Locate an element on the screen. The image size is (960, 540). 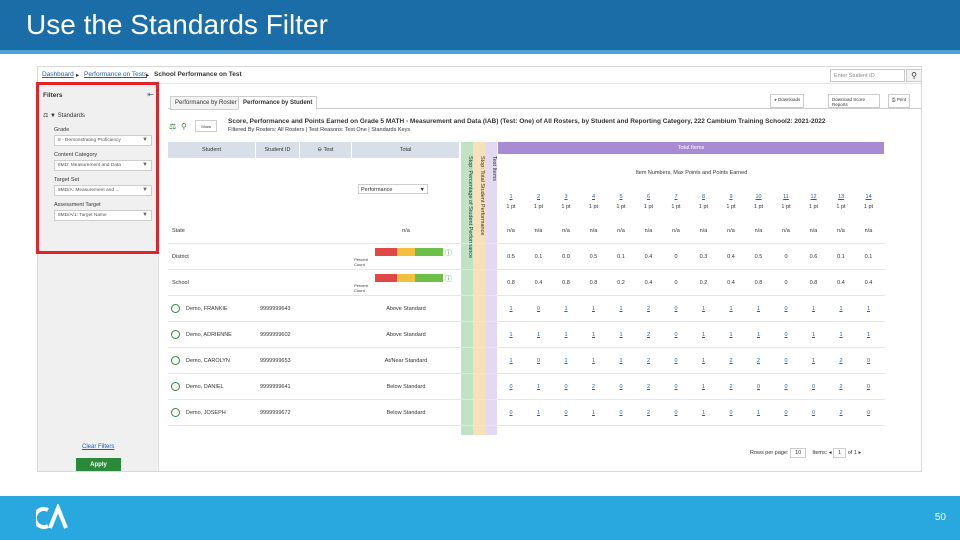
student-id-search-input: Enter Student ID is located at coordinates (867, 75).